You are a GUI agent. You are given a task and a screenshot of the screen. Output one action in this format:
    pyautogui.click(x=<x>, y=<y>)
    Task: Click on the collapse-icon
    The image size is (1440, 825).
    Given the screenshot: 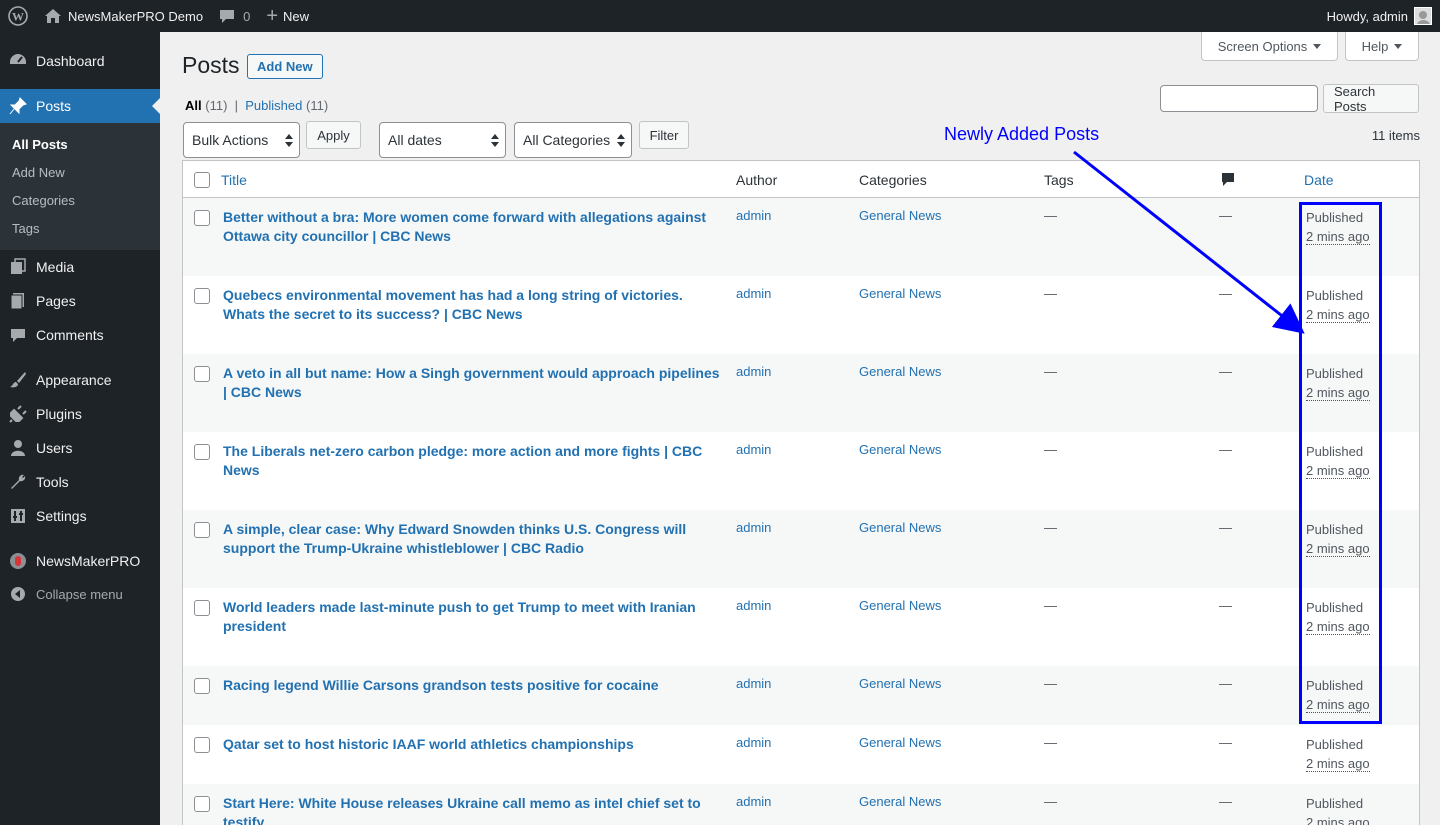 What is the action you would take?
    pyautogui.click(x=18, y=594)
    